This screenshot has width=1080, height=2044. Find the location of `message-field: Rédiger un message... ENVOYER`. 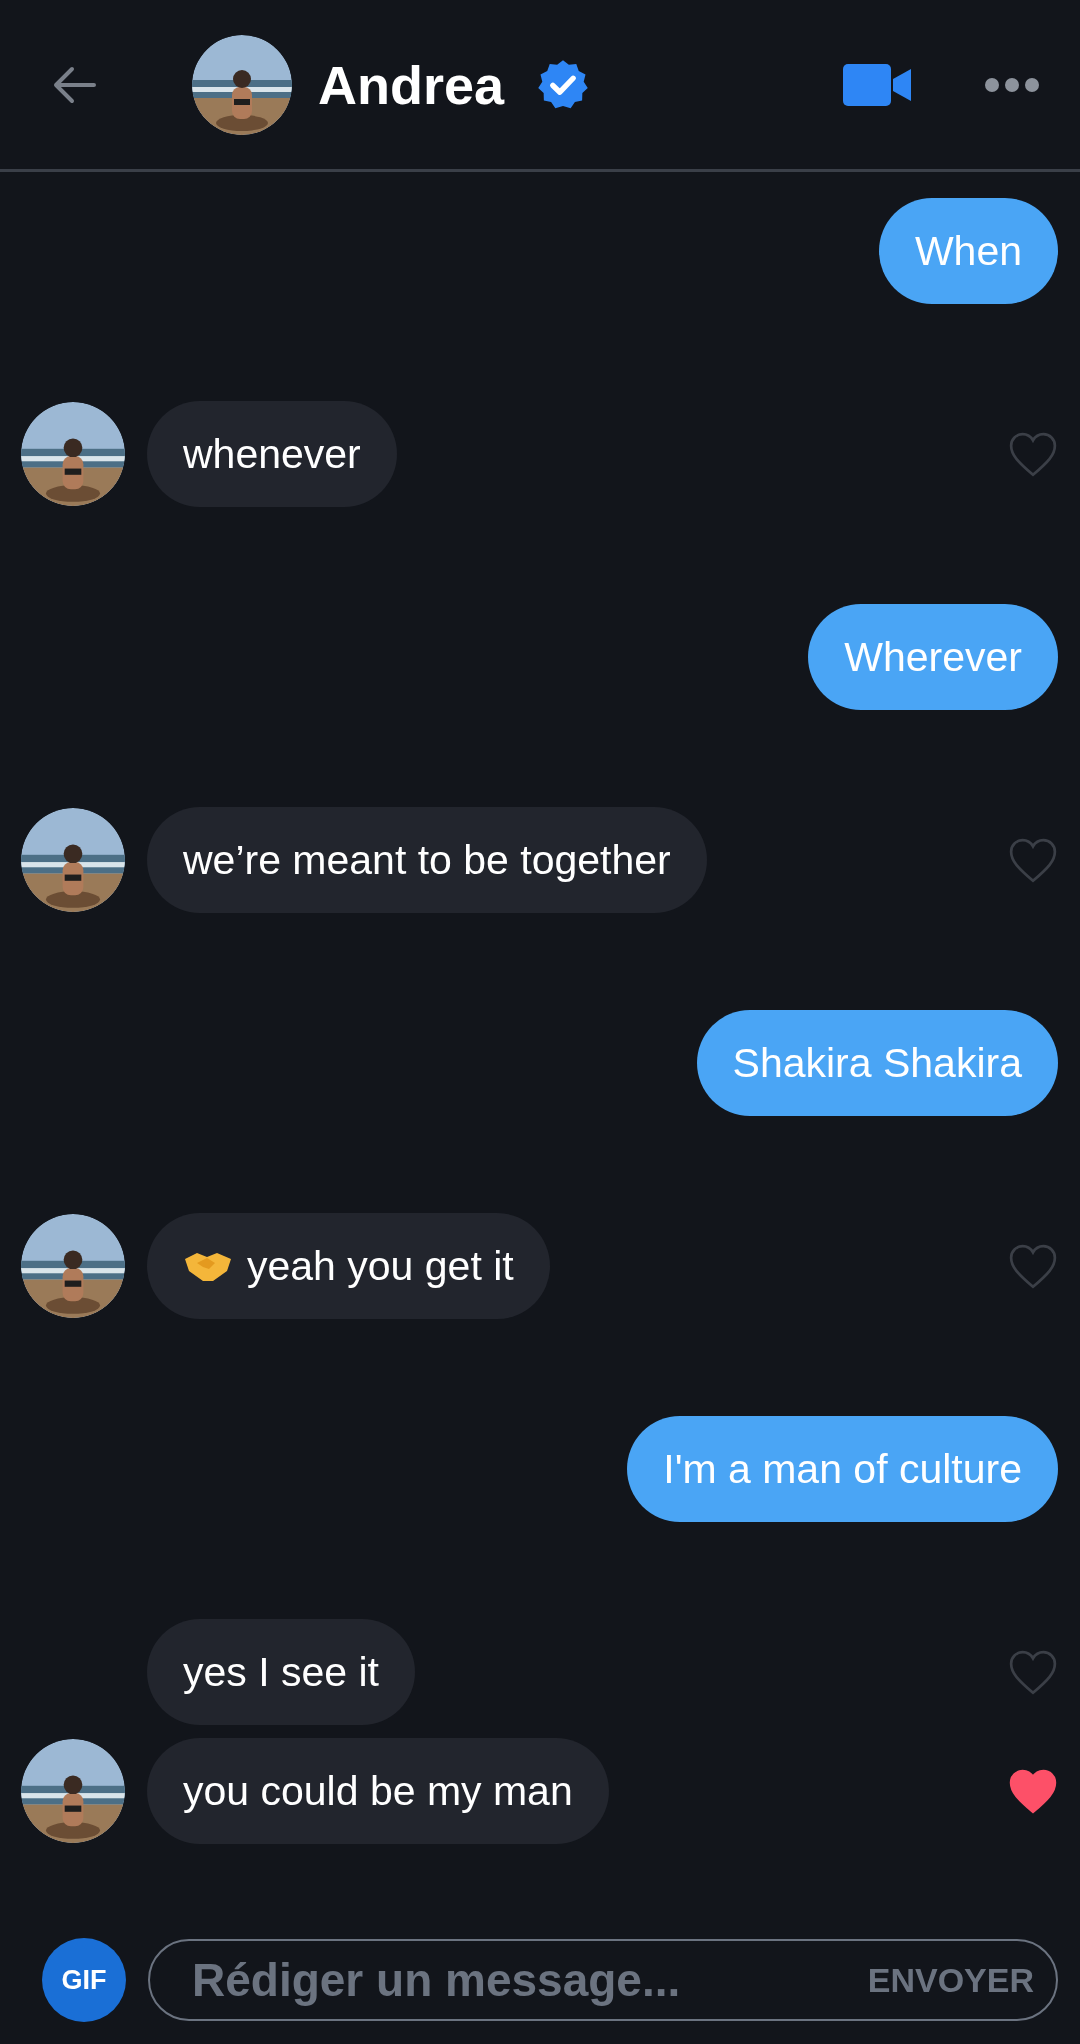

message-field: Rédiger un message... ENVOYER is located at coordinates (603, 1980).